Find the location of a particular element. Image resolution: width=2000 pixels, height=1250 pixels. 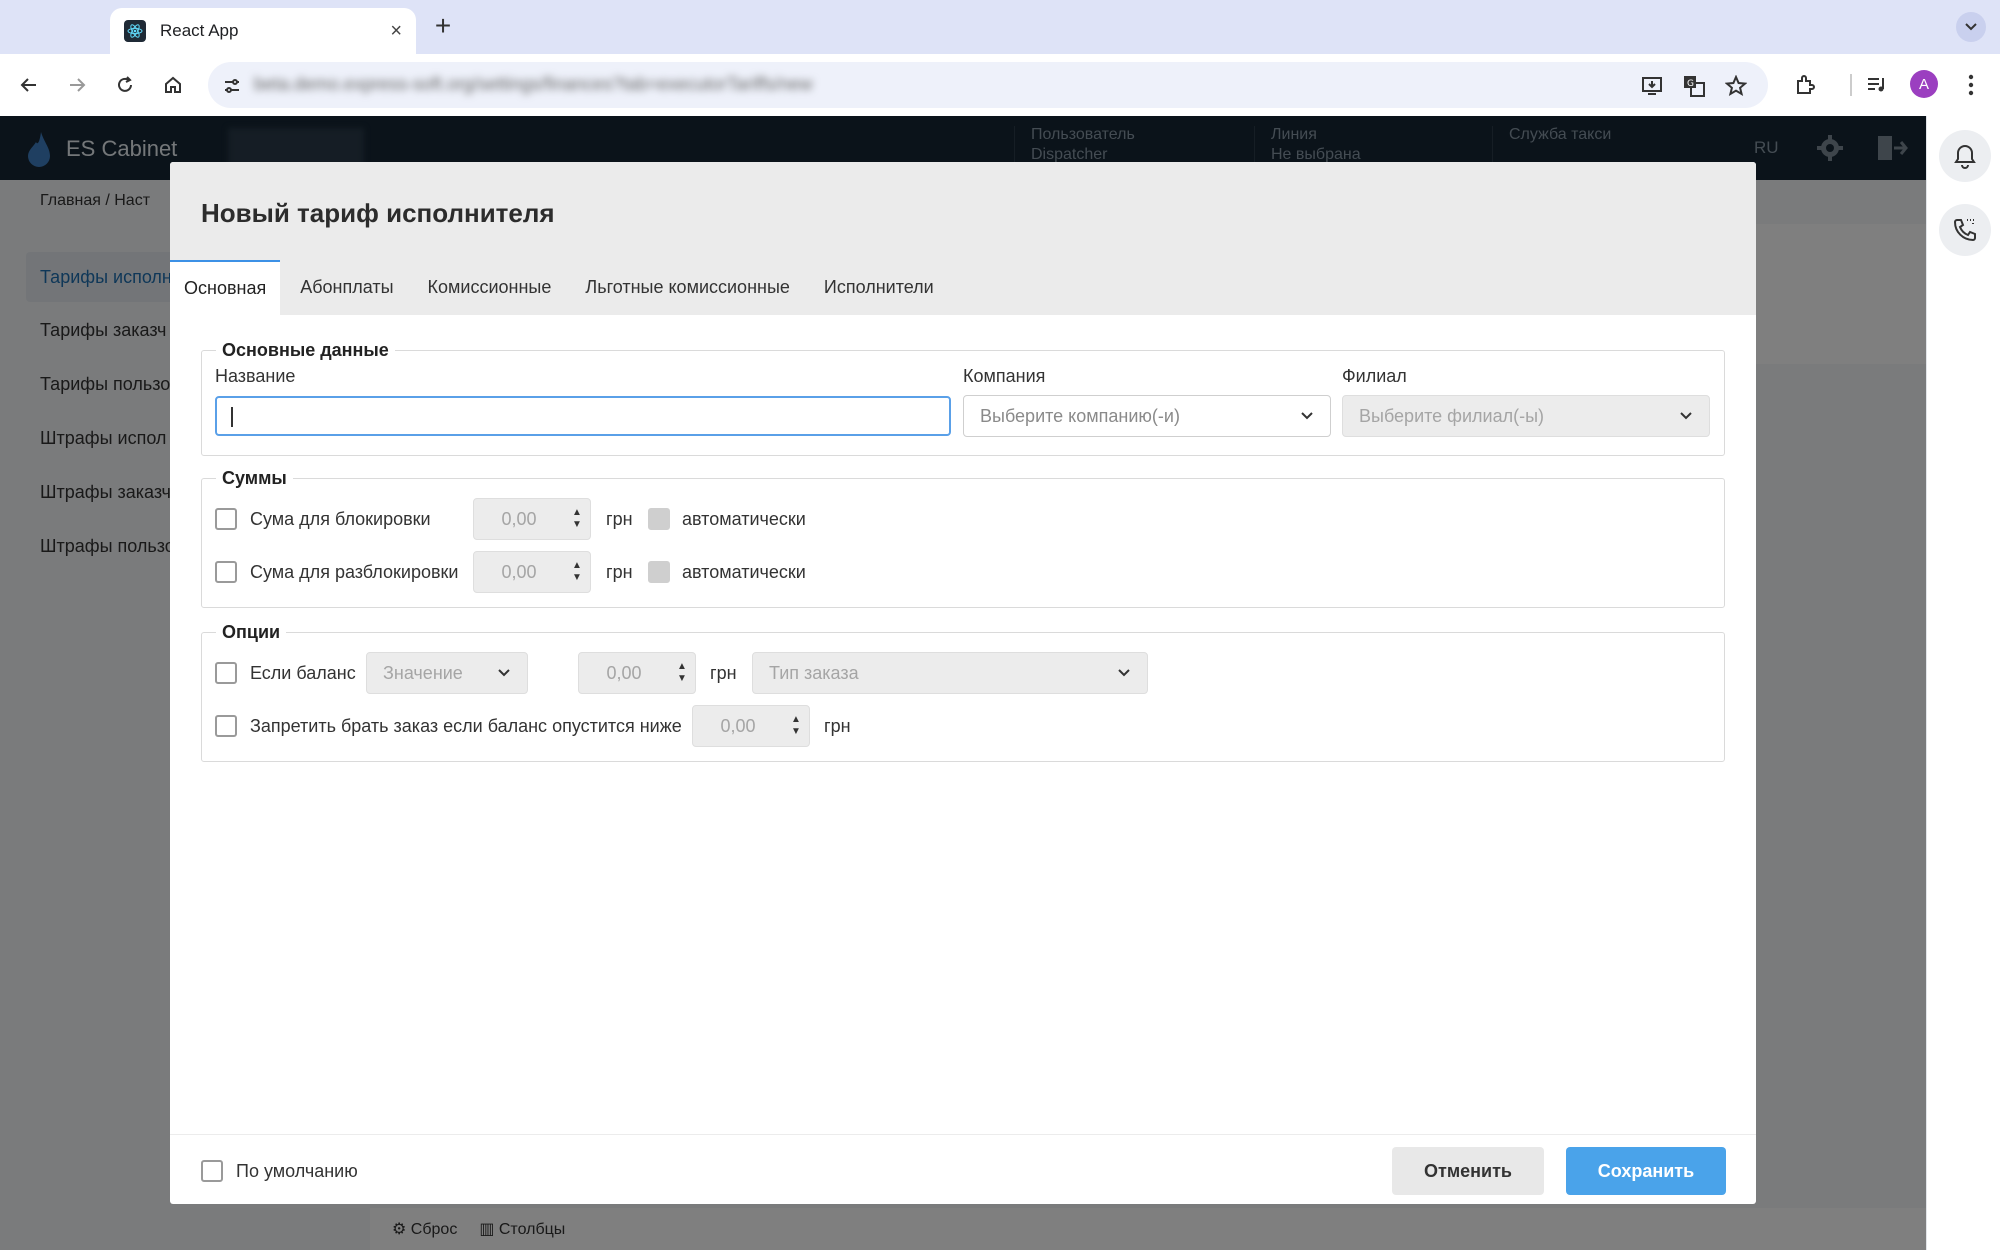

notifications-bell-icon is located at coordinates (1965, 156).